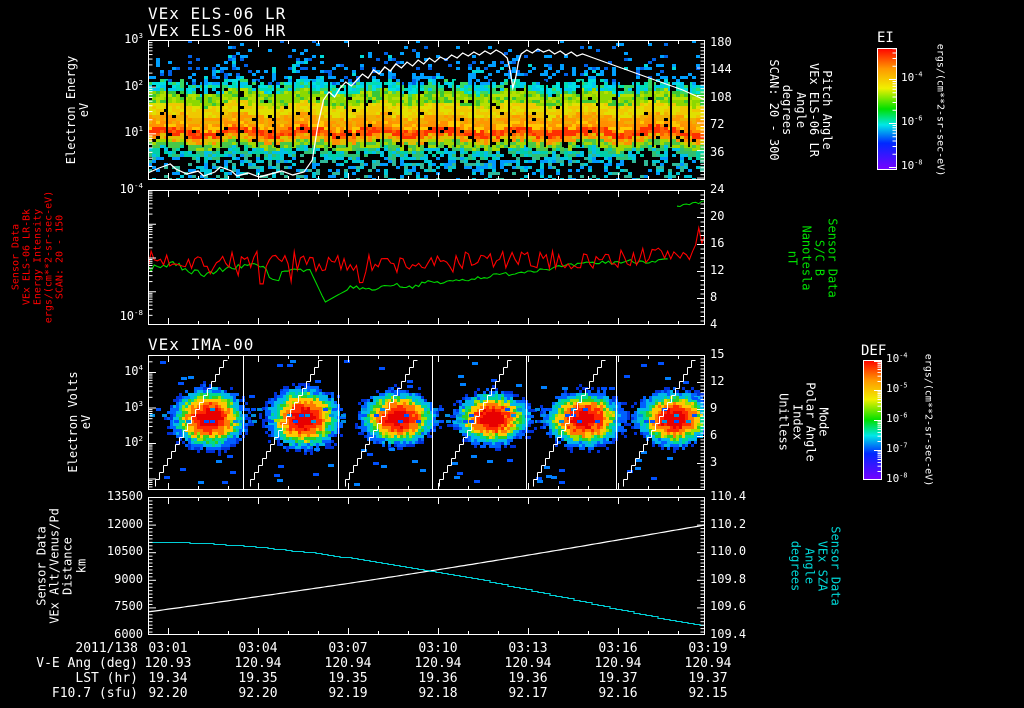 This screenshot has width=1024, height=708. I want to click on ima-right-axis-label: Mode Polar Angle Index Unitless, so click(803, 422).